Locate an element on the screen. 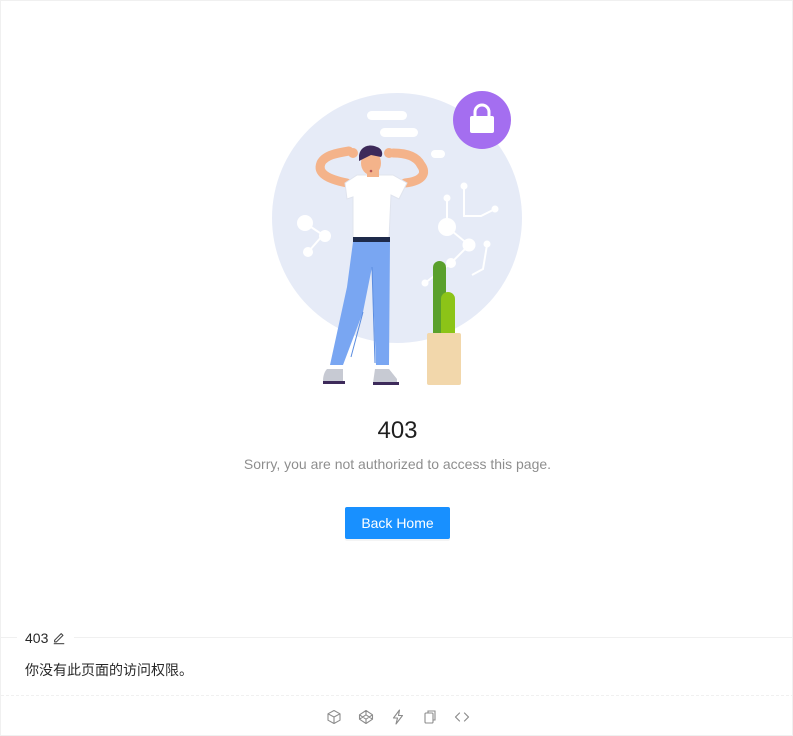 Image resolution: width=793 pixels, height=736 pixels. actions-divider is located at coordinates (397, 695).